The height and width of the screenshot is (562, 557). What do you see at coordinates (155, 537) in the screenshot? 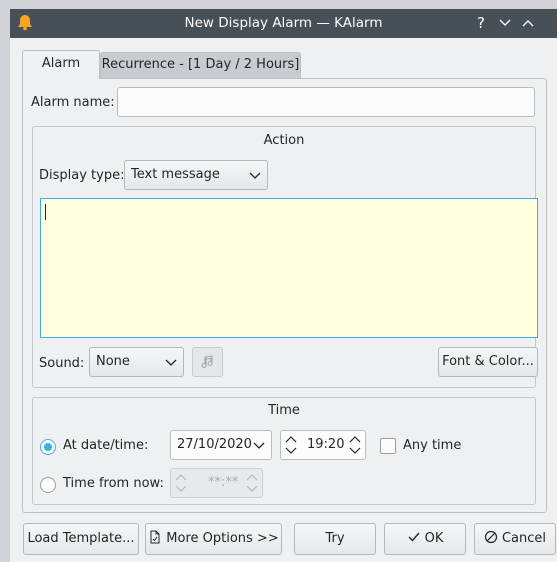
I see `document-icon` at bounding box center [155, 537].